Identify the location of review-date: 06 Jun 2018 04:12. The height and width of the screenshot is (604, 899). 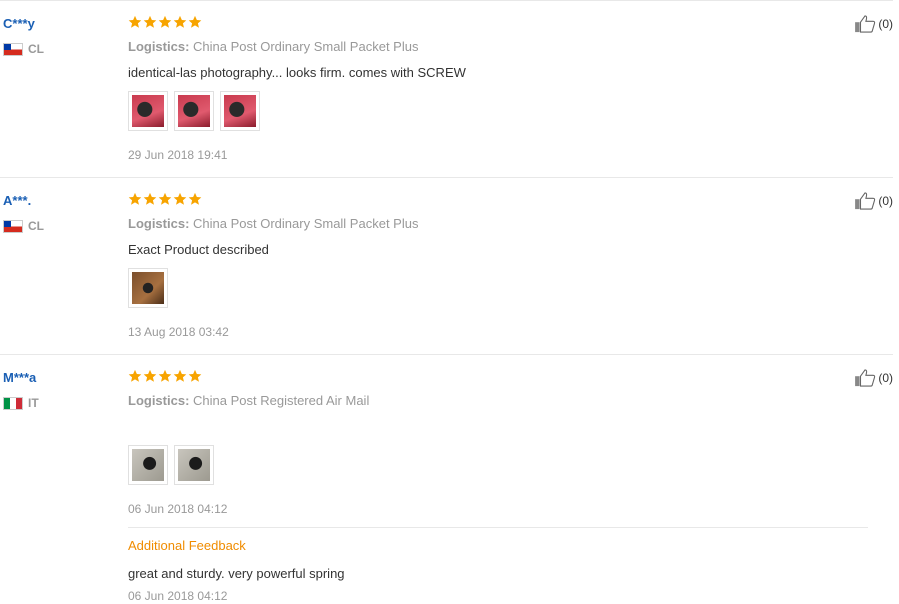
(178, 509).